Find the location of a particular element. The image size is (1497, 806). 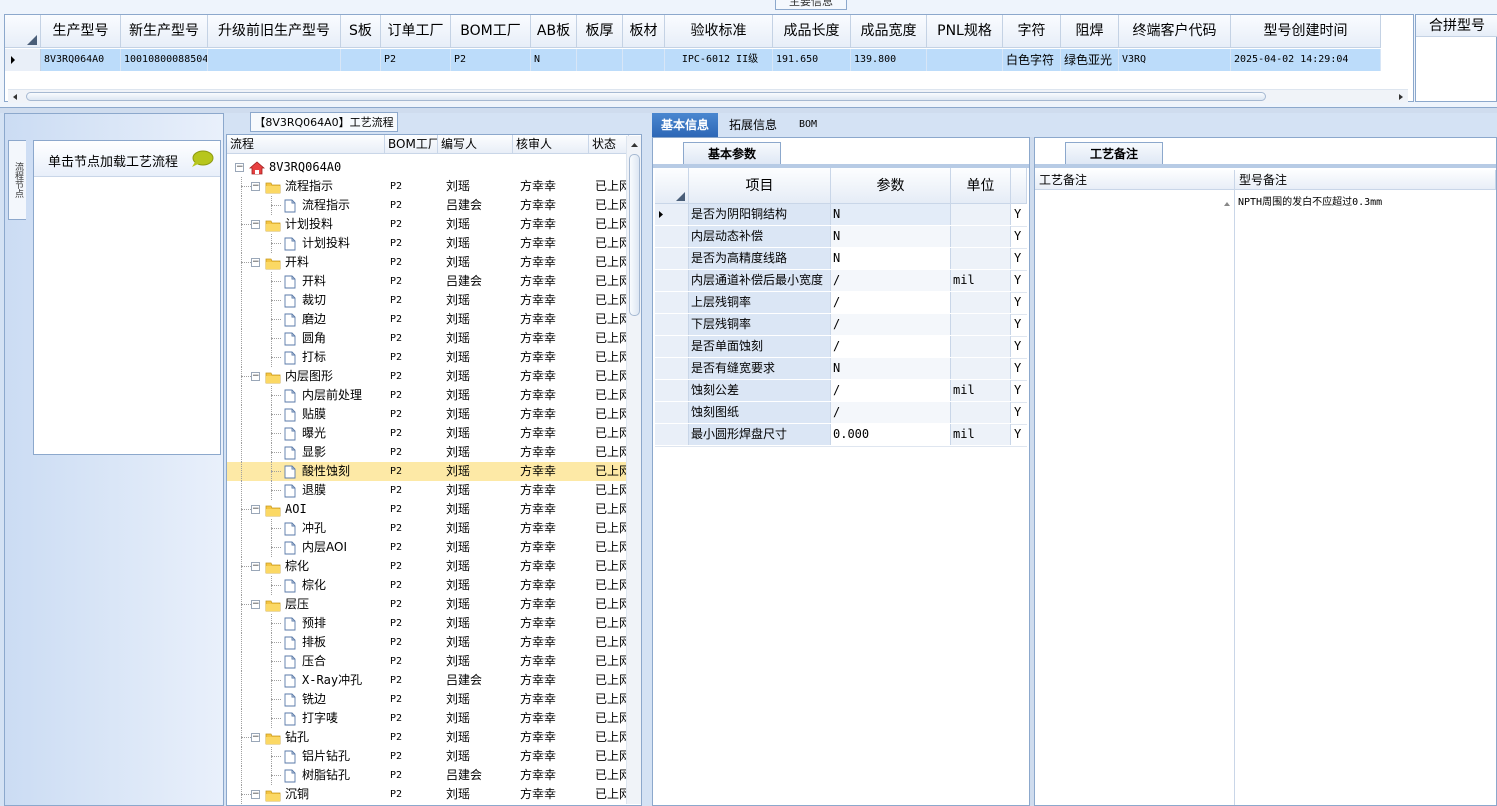

param-row: 是否为高精度线路 N Y is located at coordinates (841, 259).